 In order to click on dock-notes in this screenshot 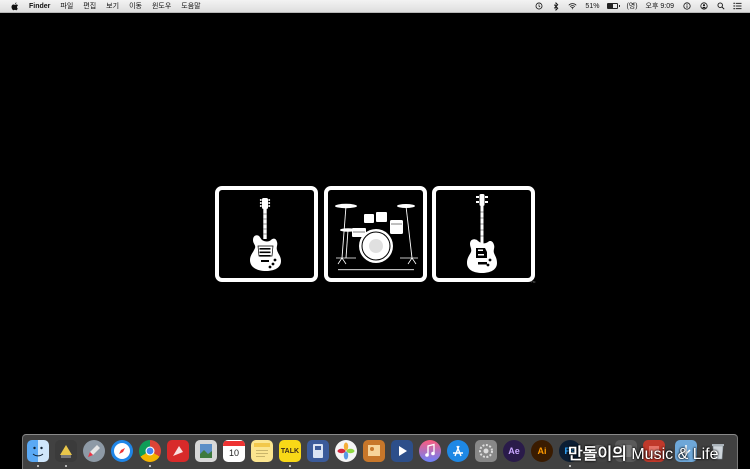, I will do `click(262, 451)`.